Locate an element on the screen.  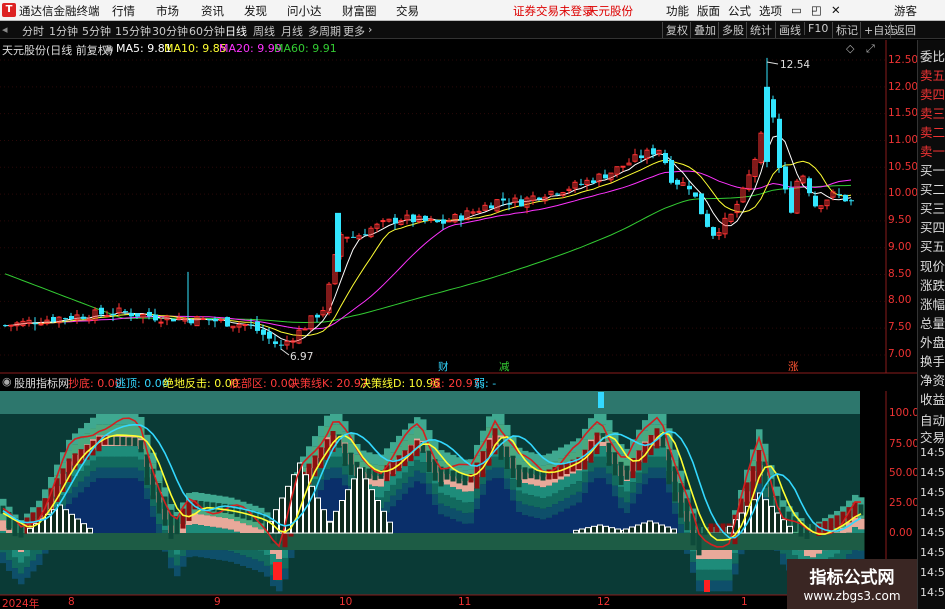
f10-button: F10 is located at coordinates (816, 28).